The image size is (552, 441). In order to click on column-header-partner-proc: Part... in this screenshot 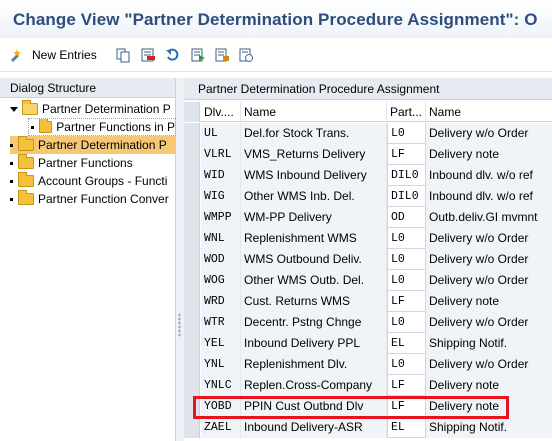, I will do `click(406, 112)`.